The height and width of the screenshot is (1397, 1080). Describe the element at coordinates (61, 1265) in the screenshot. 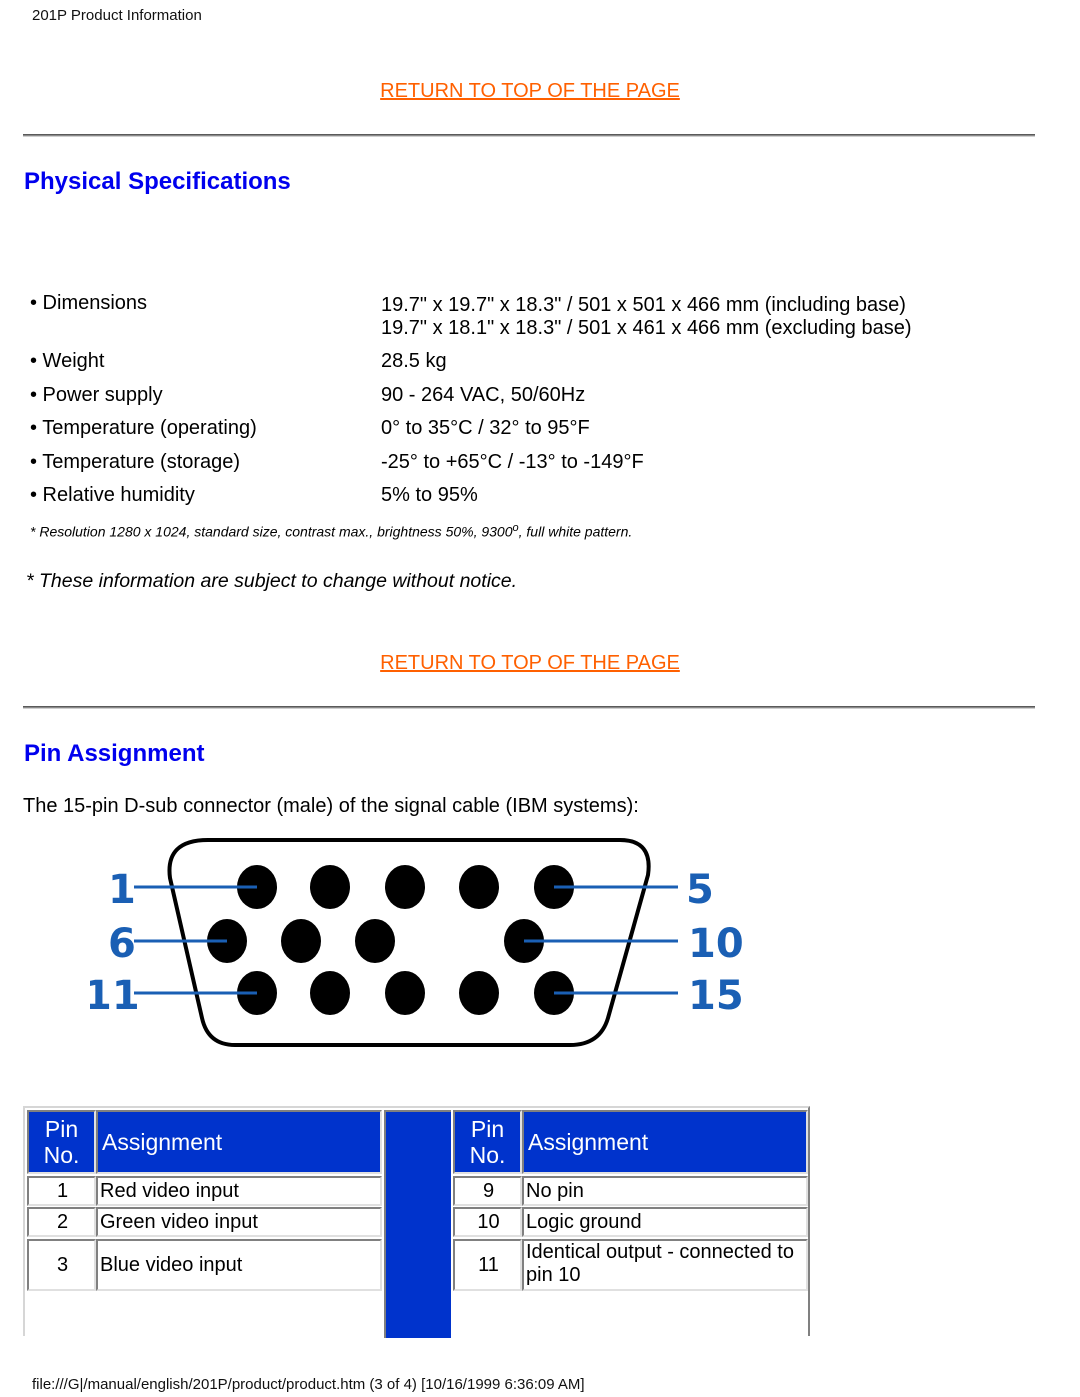

I see `pin-number-cell: 3` at that location.